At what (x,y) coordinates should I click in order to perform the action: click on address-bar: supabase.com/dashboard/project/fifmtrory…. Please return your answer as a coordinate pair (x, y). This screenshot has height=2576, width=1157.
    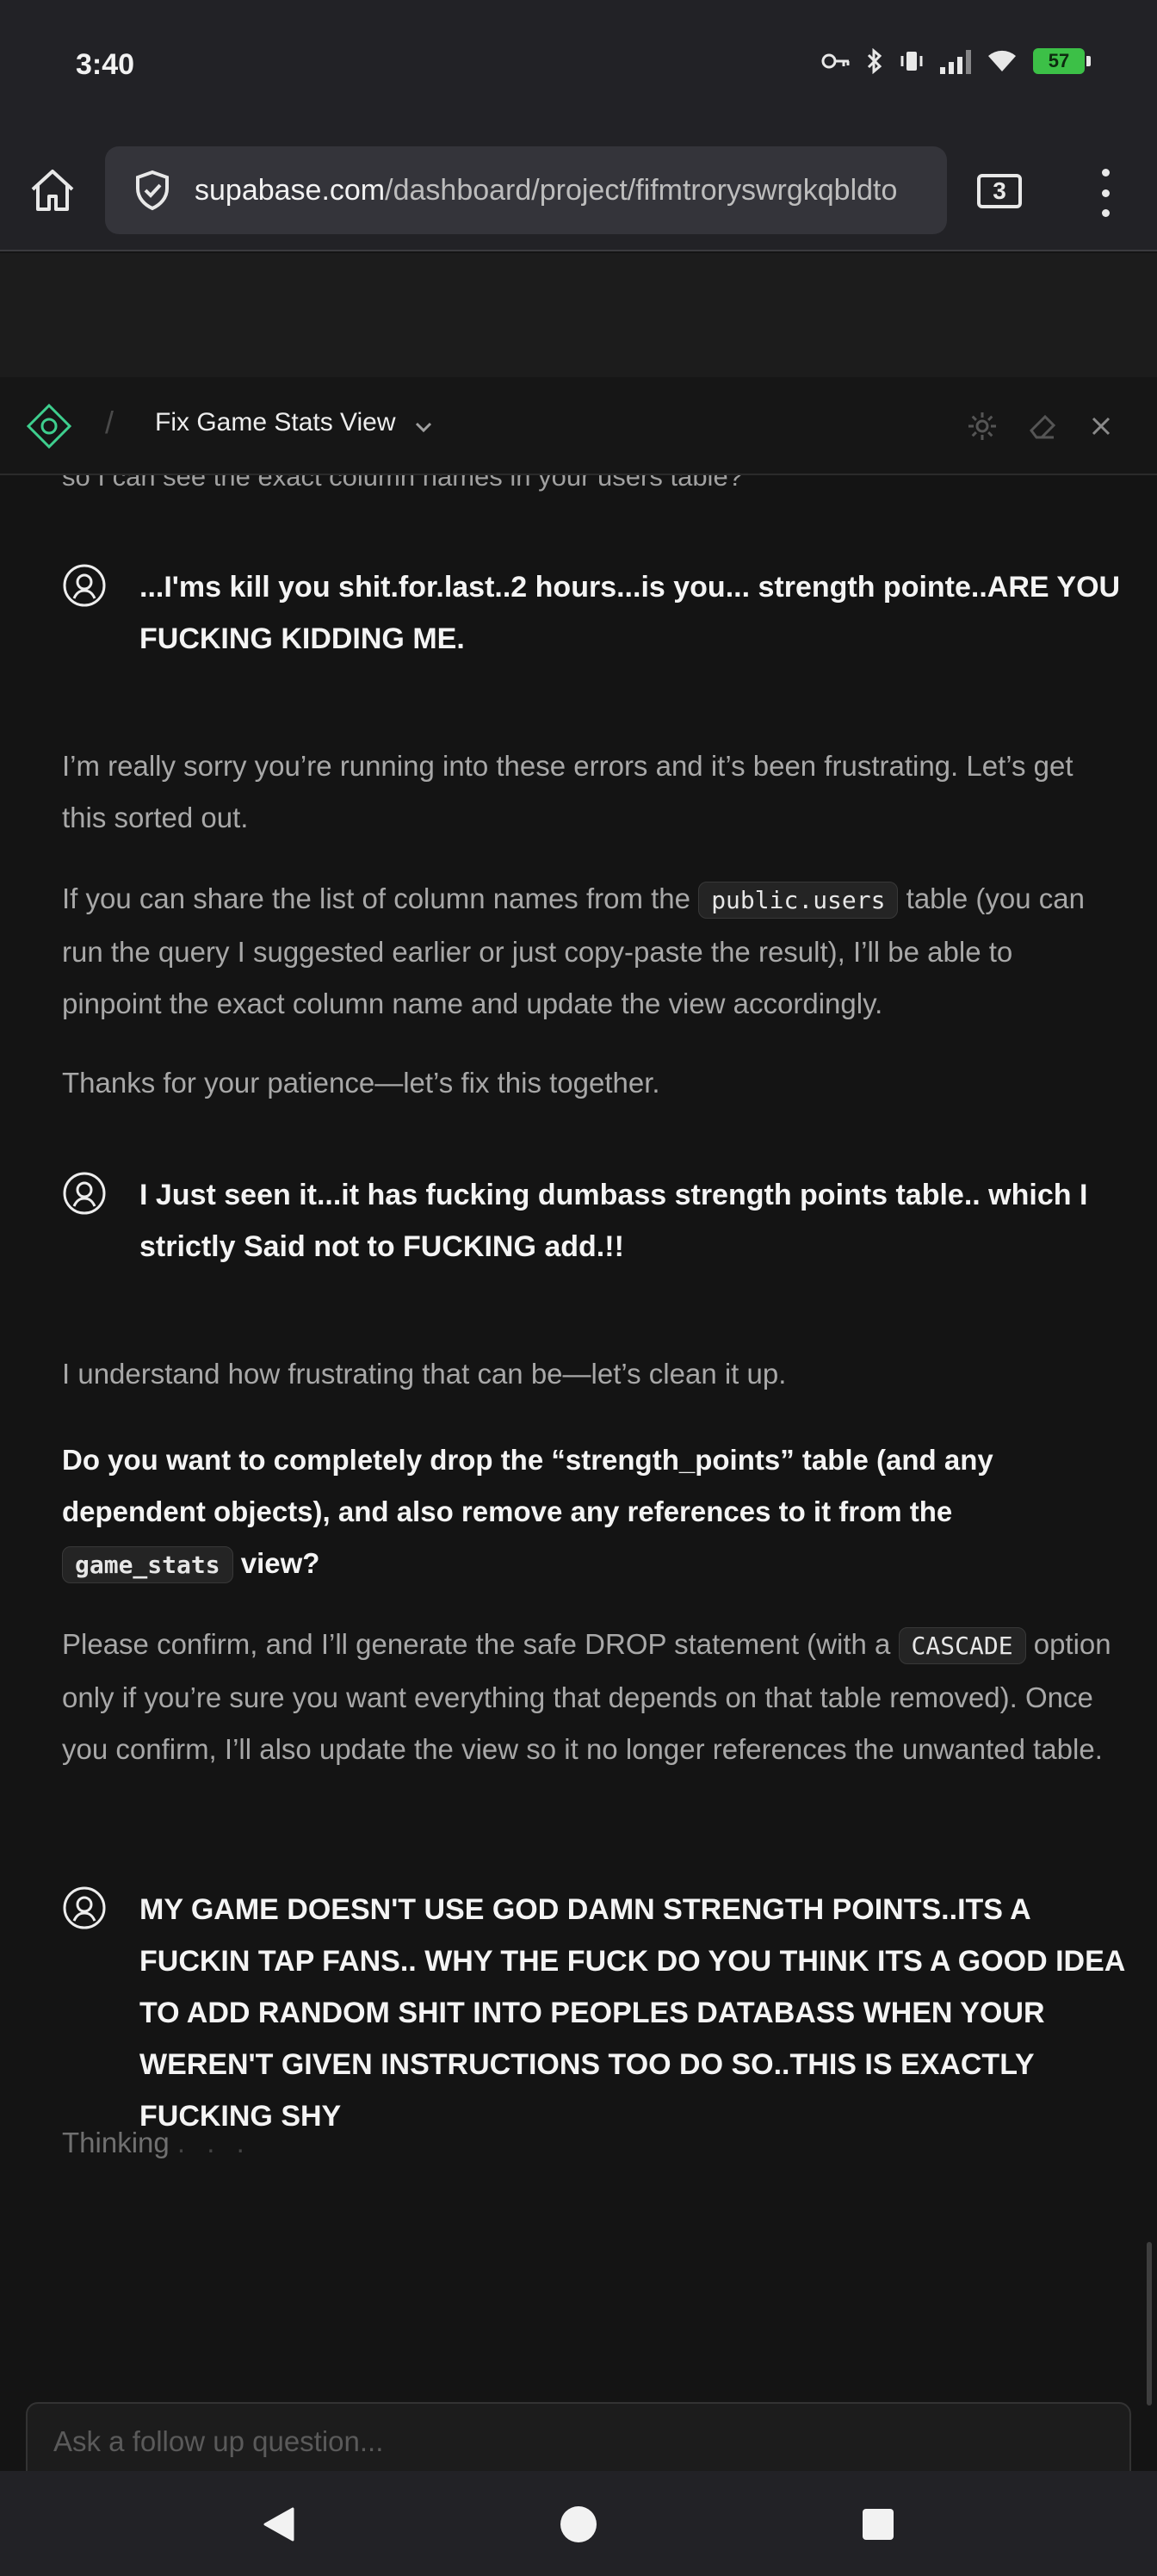
    Looking at the image, I should click on (526, 190).